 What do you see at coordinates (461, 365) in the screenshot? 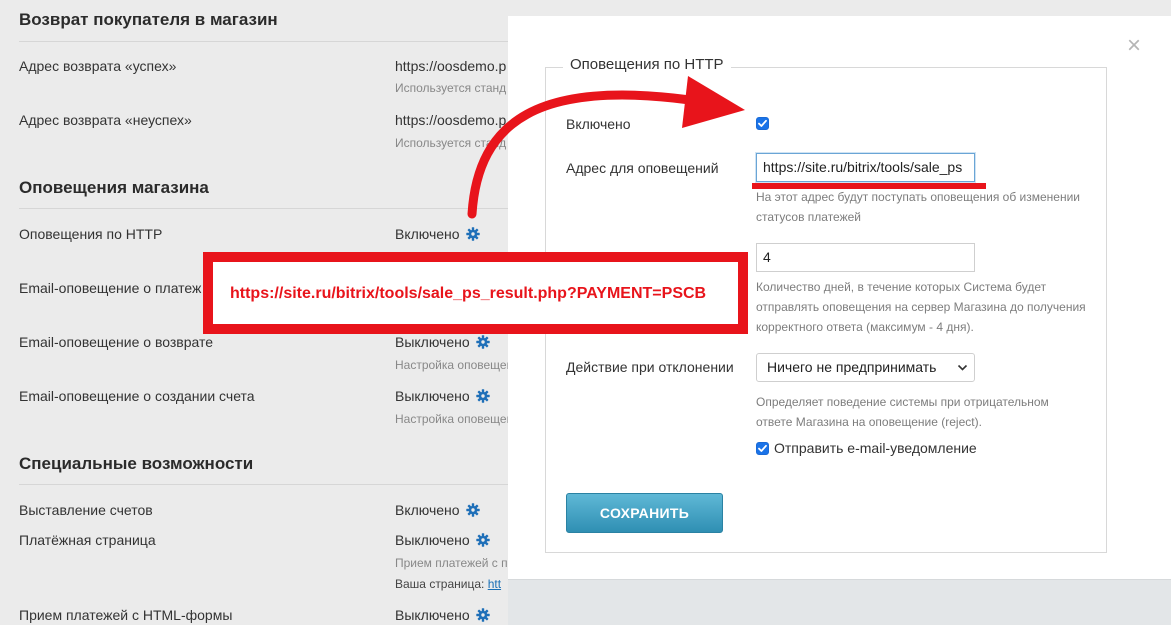
I see `email-refund-hint: Настройка оповещения` at bounding box center [461, 365].